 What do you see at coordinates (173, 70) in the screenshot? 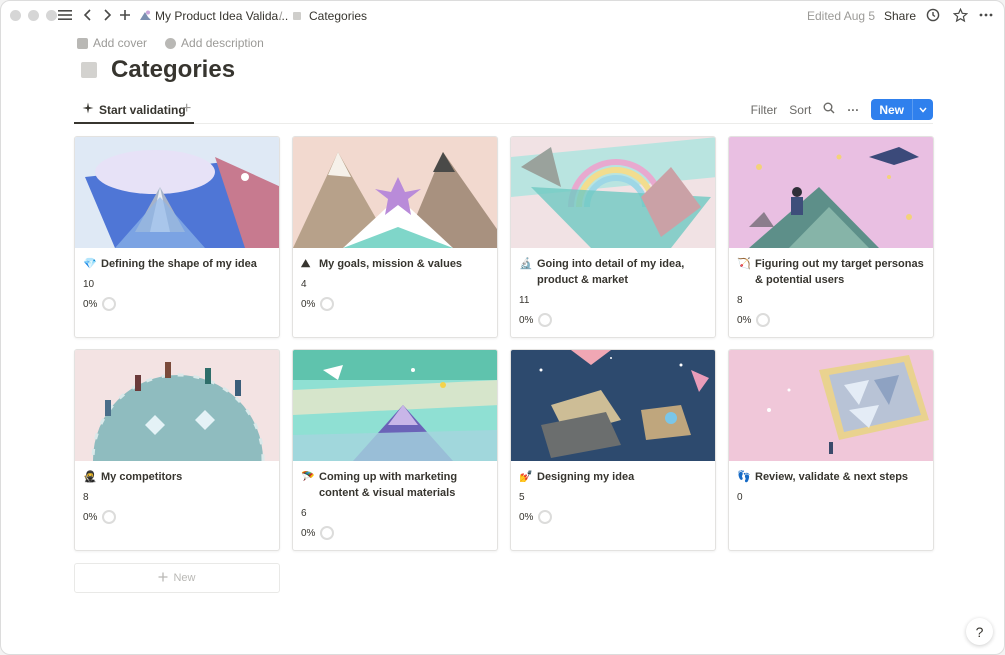
I see `page-title: Categories` at bounding box center [173, 70].